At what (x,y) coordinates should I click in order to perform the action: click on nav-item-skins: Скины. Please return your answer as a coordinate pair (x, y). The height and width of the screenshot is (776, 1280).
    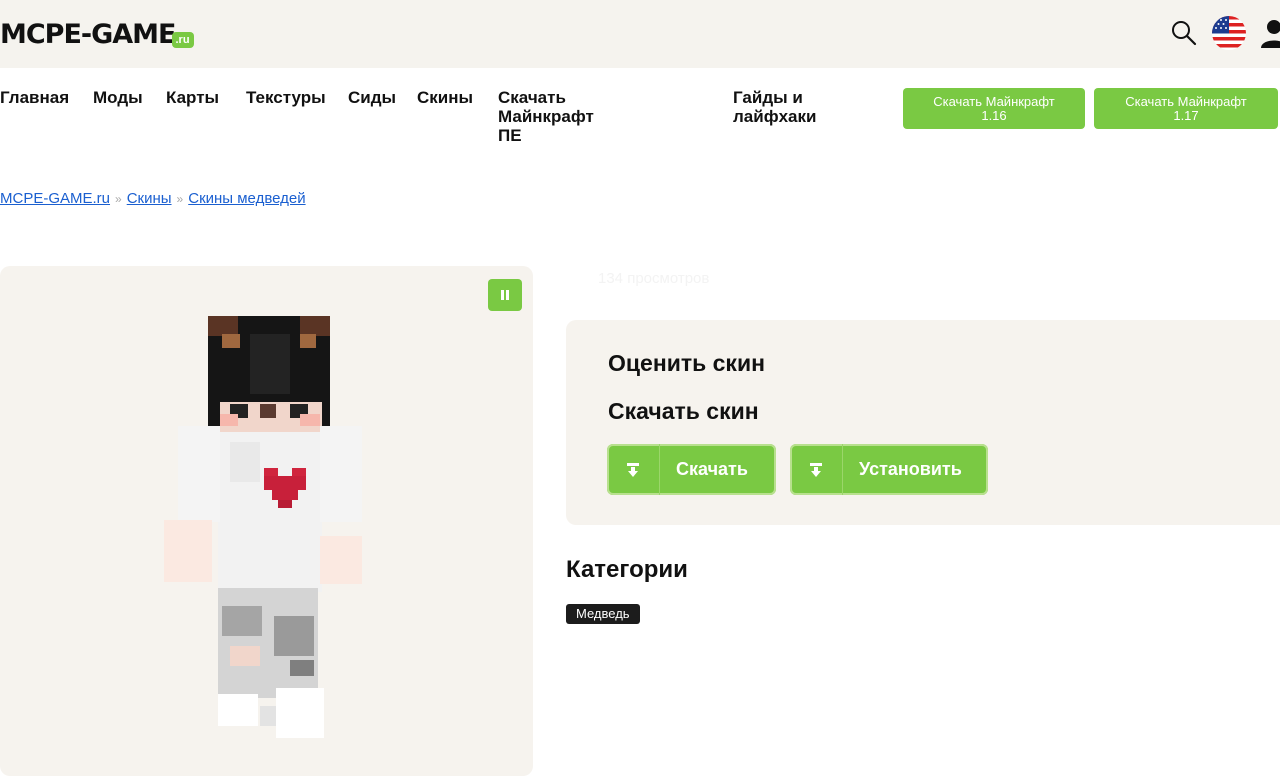
    Looking at the image, I should click on (445, 97).